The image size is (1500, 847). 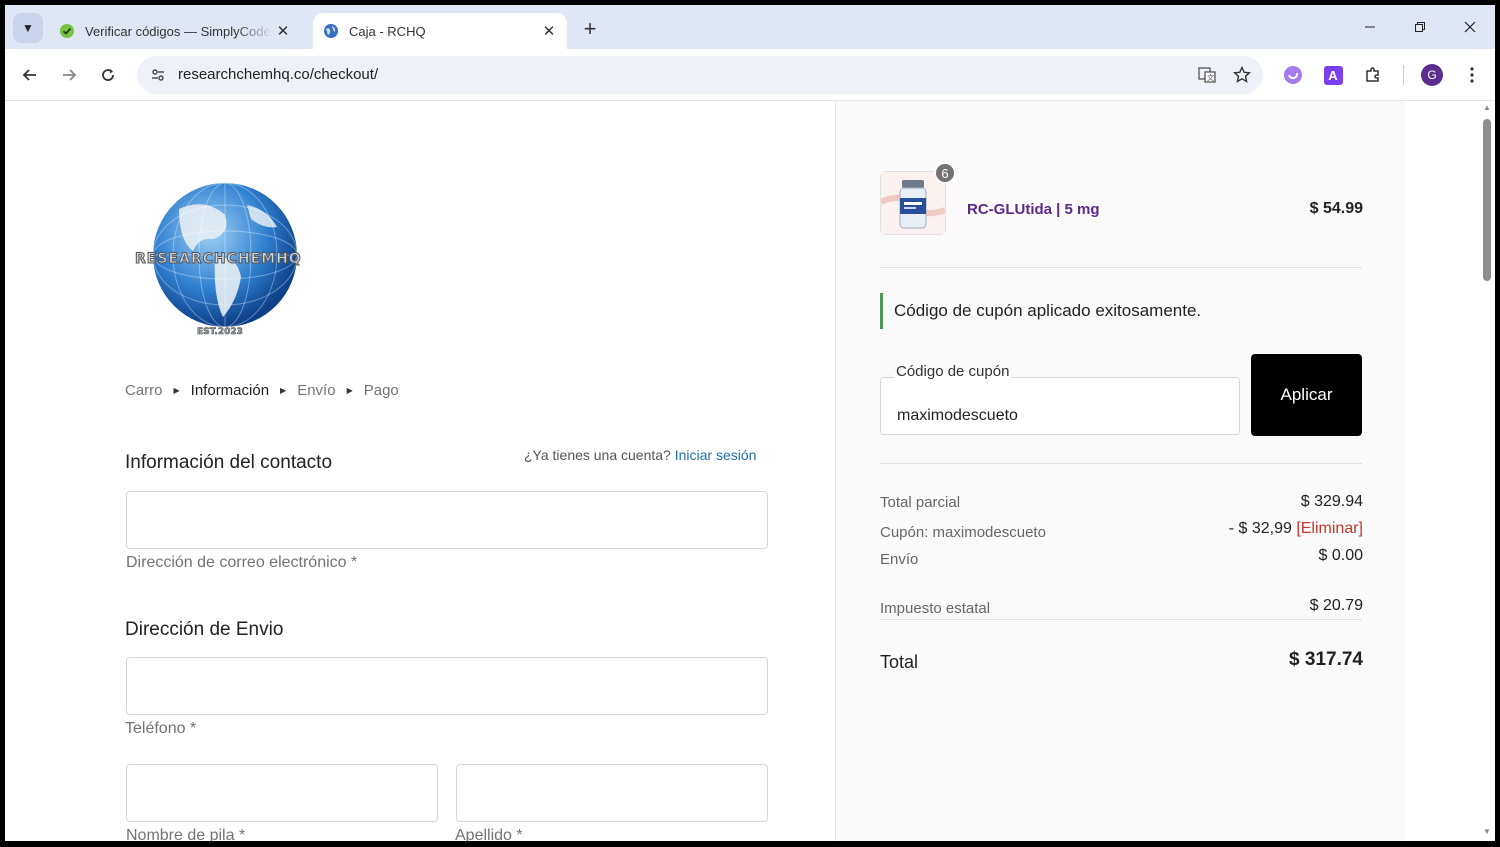 What do you see at coordinates (1329, 528) in the screenshot?
I see `remove-coupon-link: [Eliminar]` at bounding box center [1329, 528].